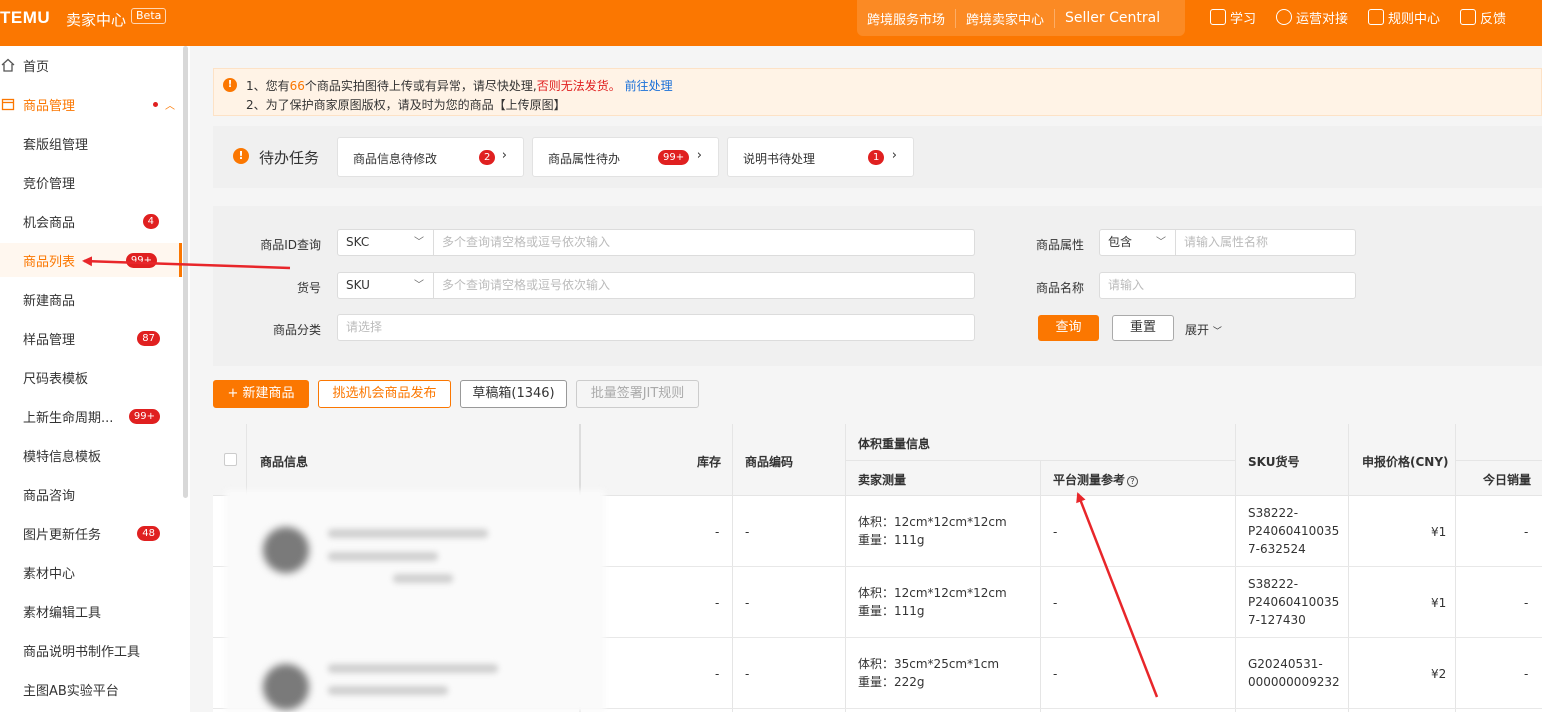 The height and width of the screenshot is (712, 1542). I want to click on sidebar-item-new-product: 新建商品, so click(91, 299).